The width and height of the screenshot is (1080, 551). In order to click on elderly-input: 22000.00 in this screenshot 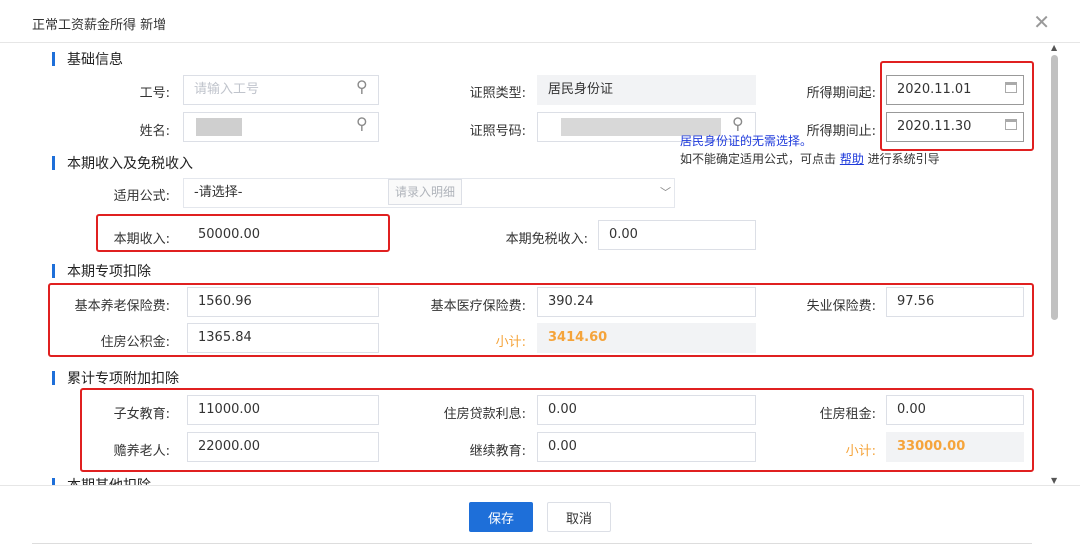, I will do `click(283, 447)`.